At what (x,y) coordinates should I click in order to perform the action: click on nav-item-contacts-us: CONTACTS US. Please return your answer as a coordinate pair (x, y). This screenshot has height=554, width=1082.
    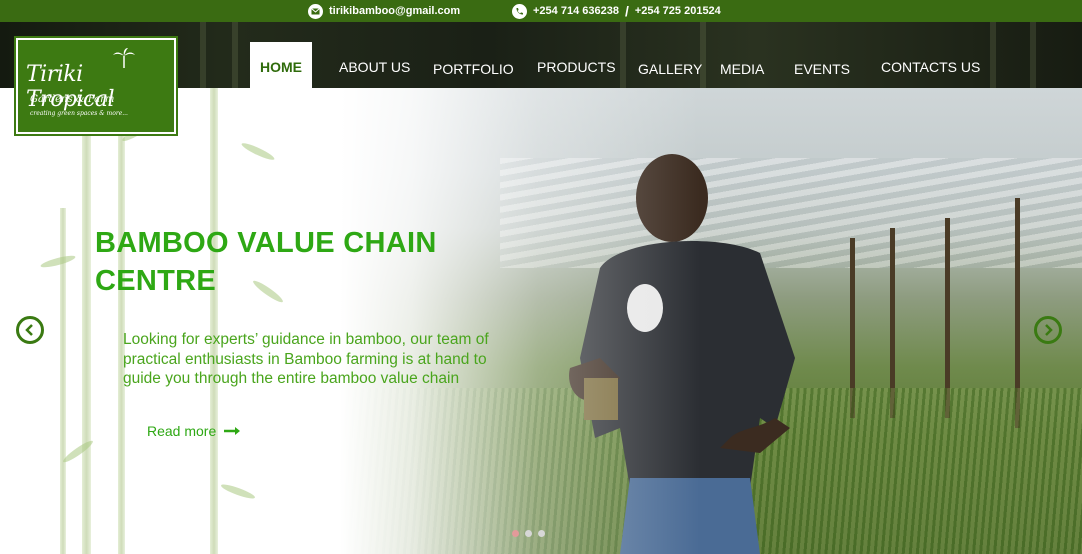
    Looking at the image, I should click on (930, 65).